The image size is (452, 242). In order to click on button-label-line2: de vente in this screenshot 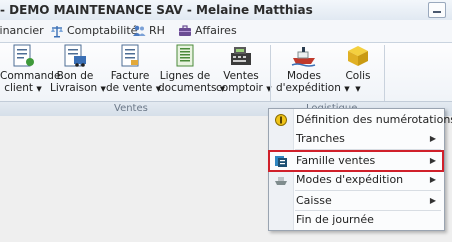, I will do `click(129, 88)`.